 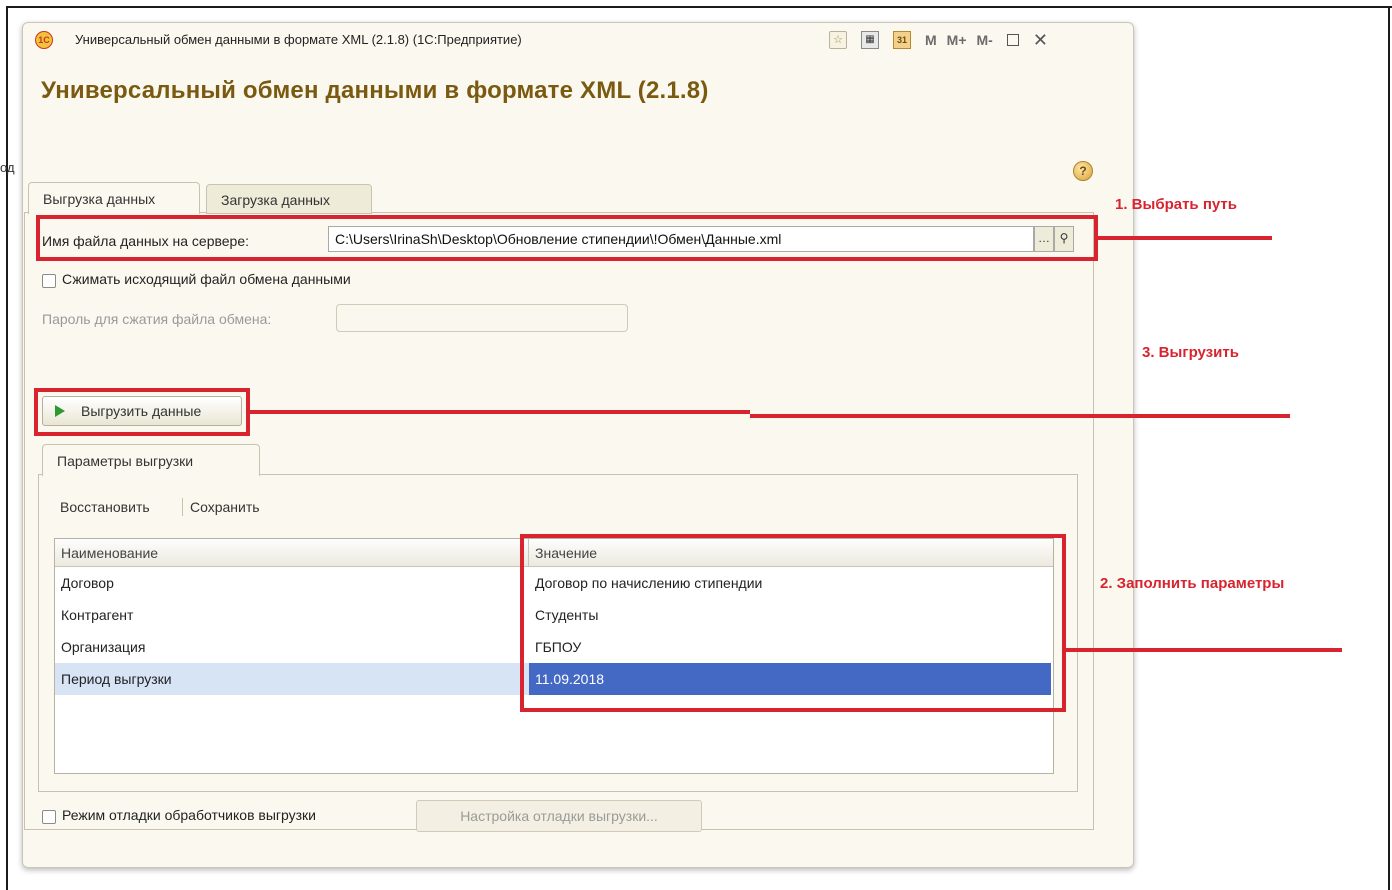 I want to click on cell-name: Контрагент, so click(x=97, y=615).